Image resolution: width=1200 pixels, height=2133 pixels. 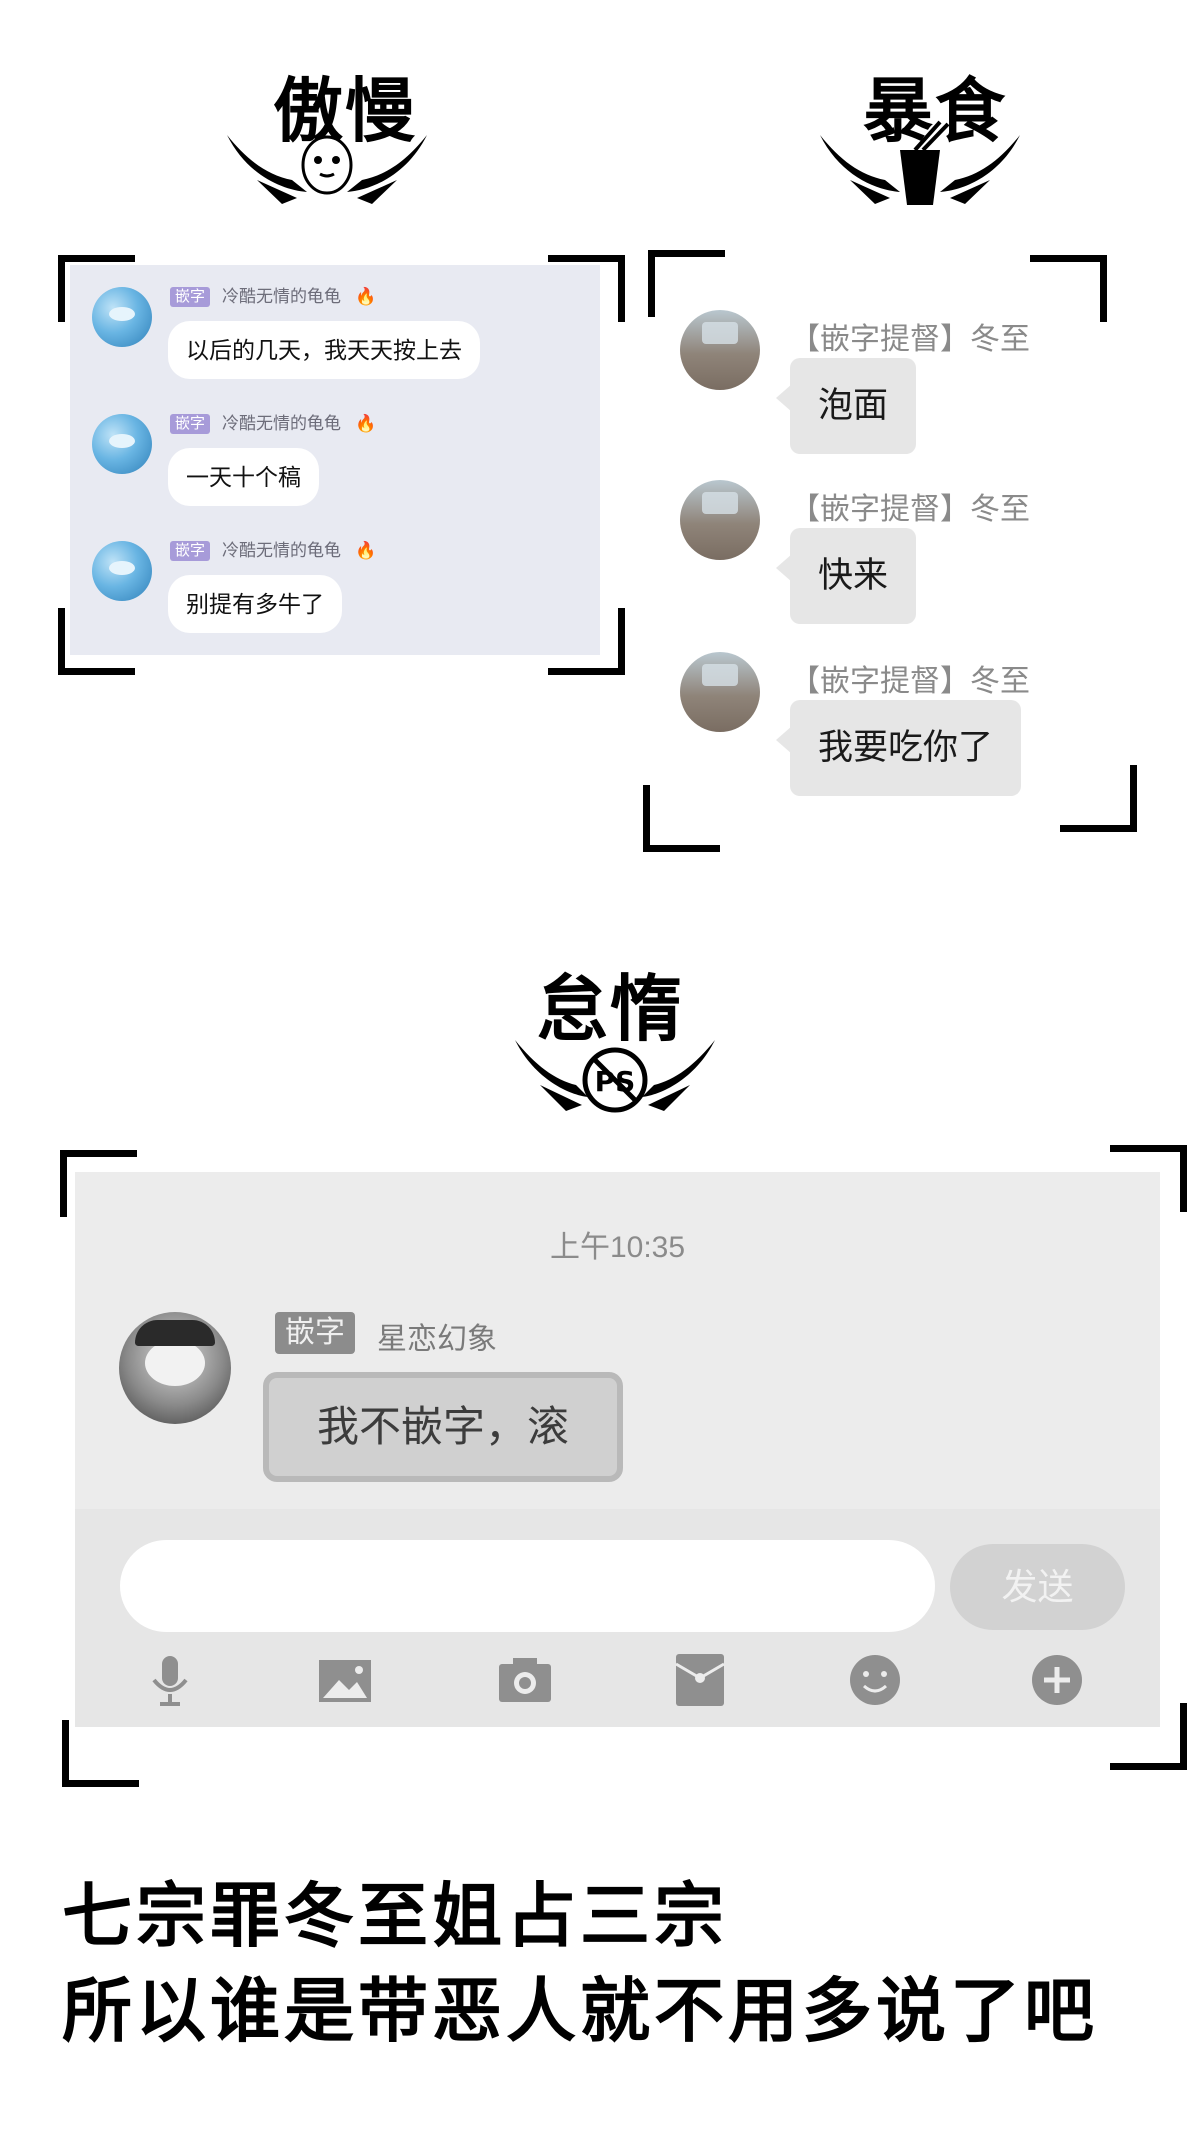 I want to click on plus-icon, so click(x=1057, y=1680).